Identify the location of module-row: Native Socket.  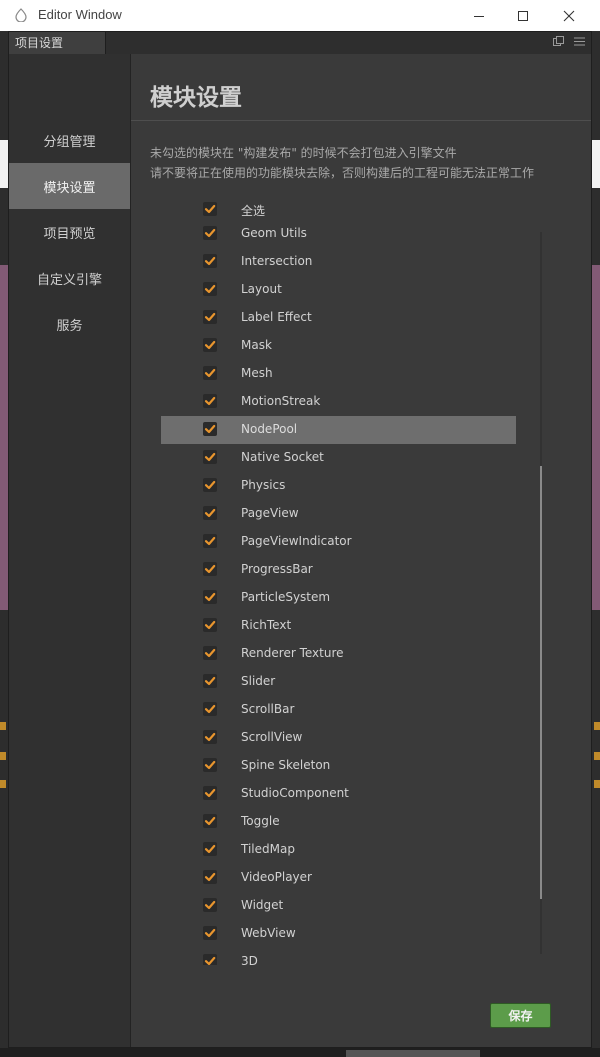
(338, 458).